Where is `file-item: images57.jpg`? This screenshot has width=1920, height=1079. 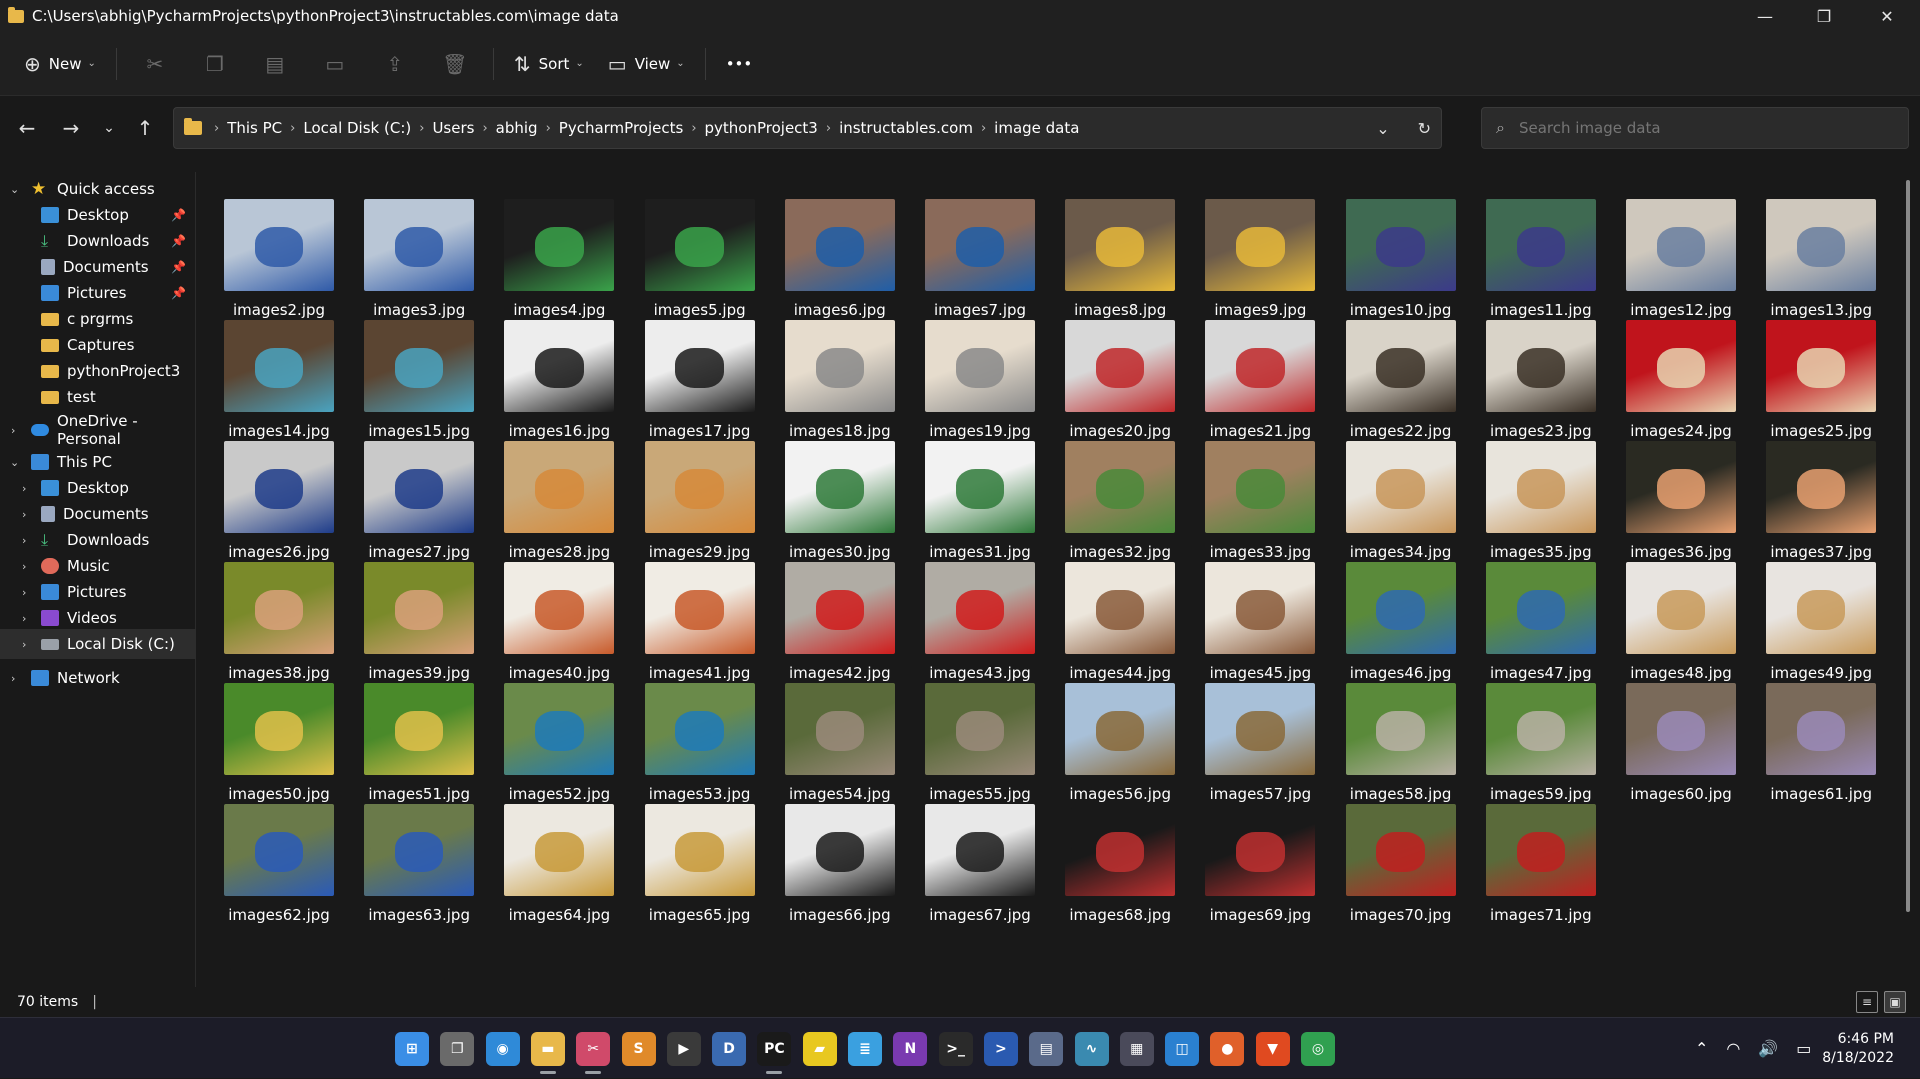
file-item: images57.jpg is located at coordinates (1258, 732).